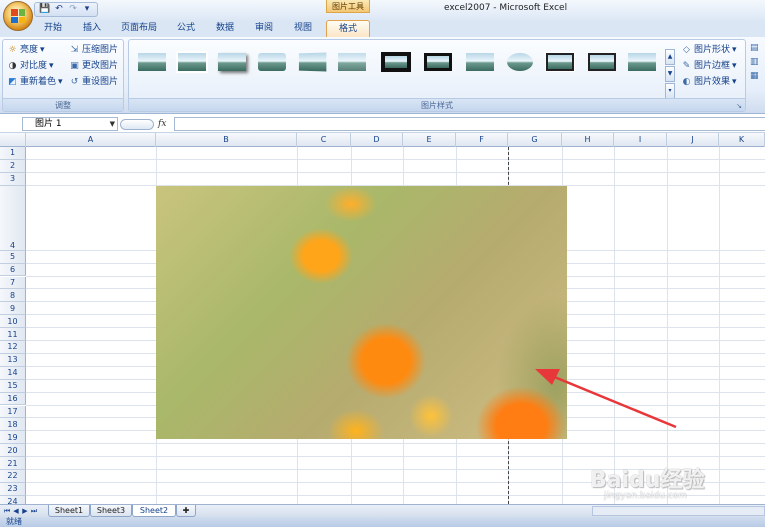 This screenshot has height=527, width=765. What do you see at coordinates (13, 296) in the screenshot?
I see `row-header: 8` at bounding box center [13, 296].